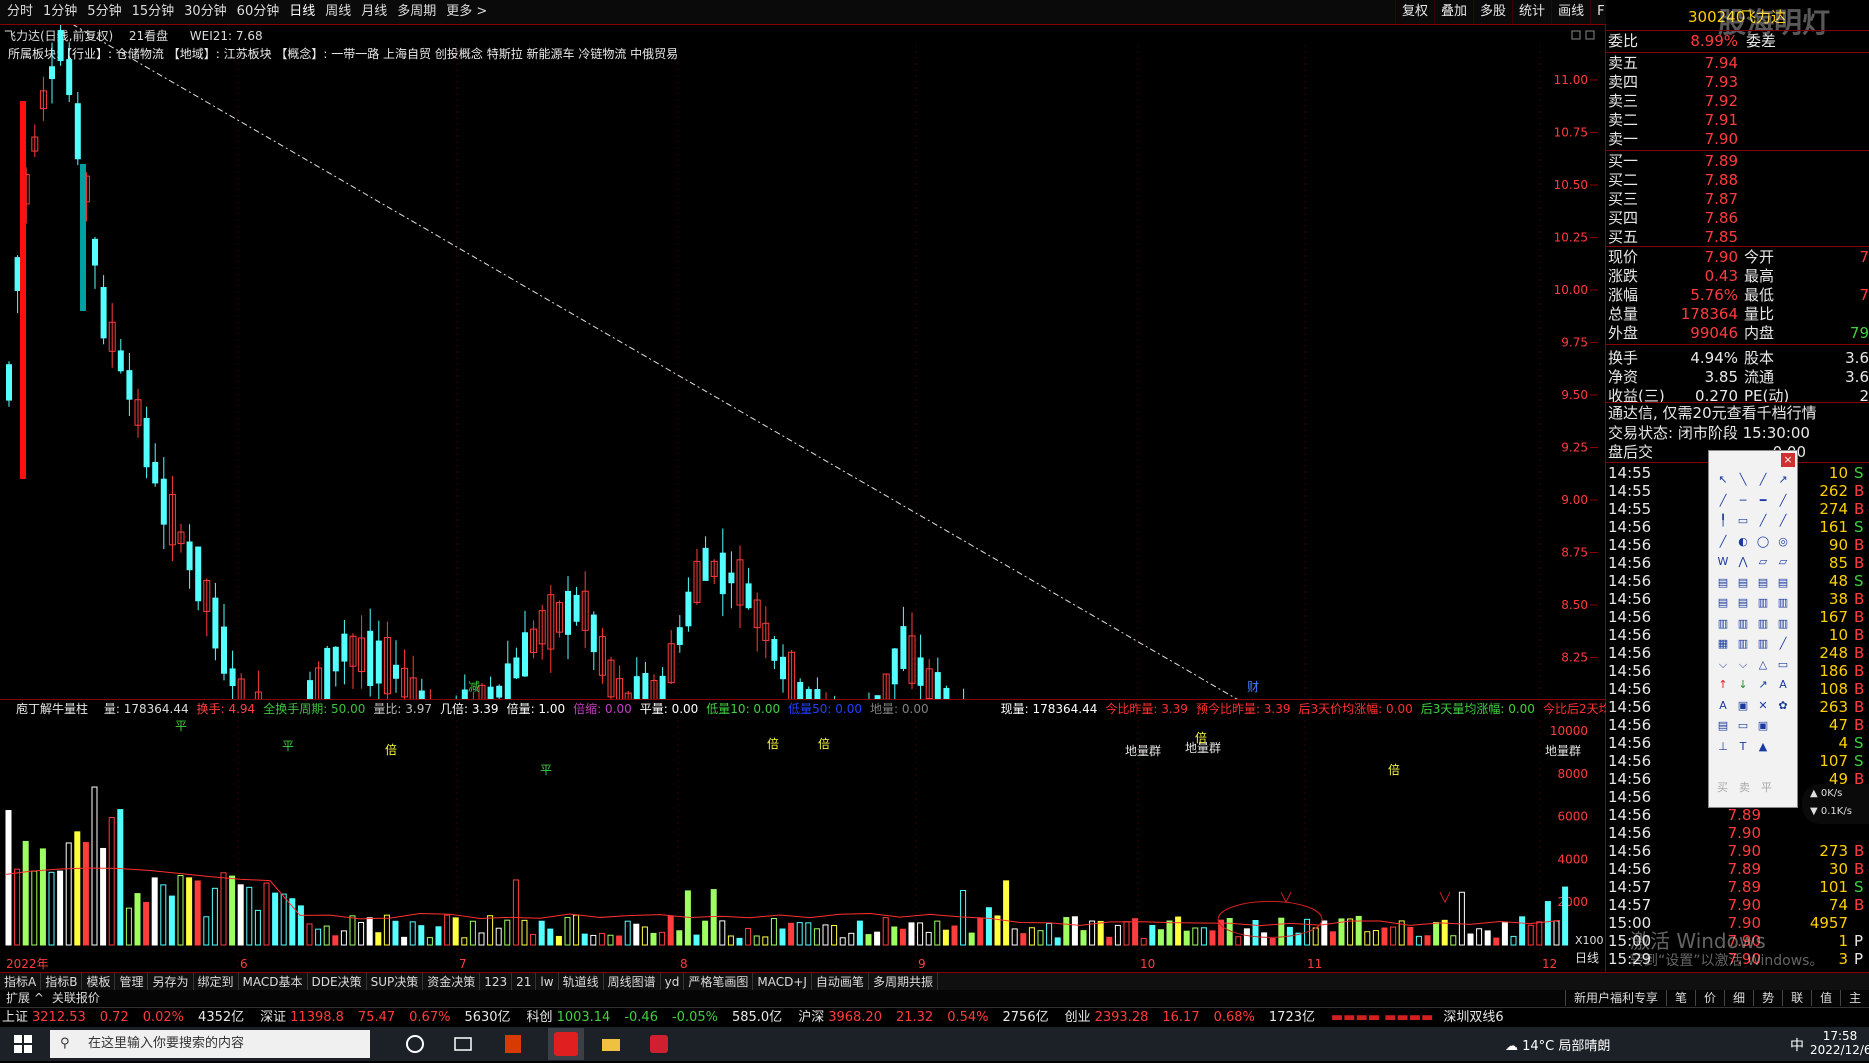  I want to click on drawing-tool-icon: ⊥, so click(1723, 747).